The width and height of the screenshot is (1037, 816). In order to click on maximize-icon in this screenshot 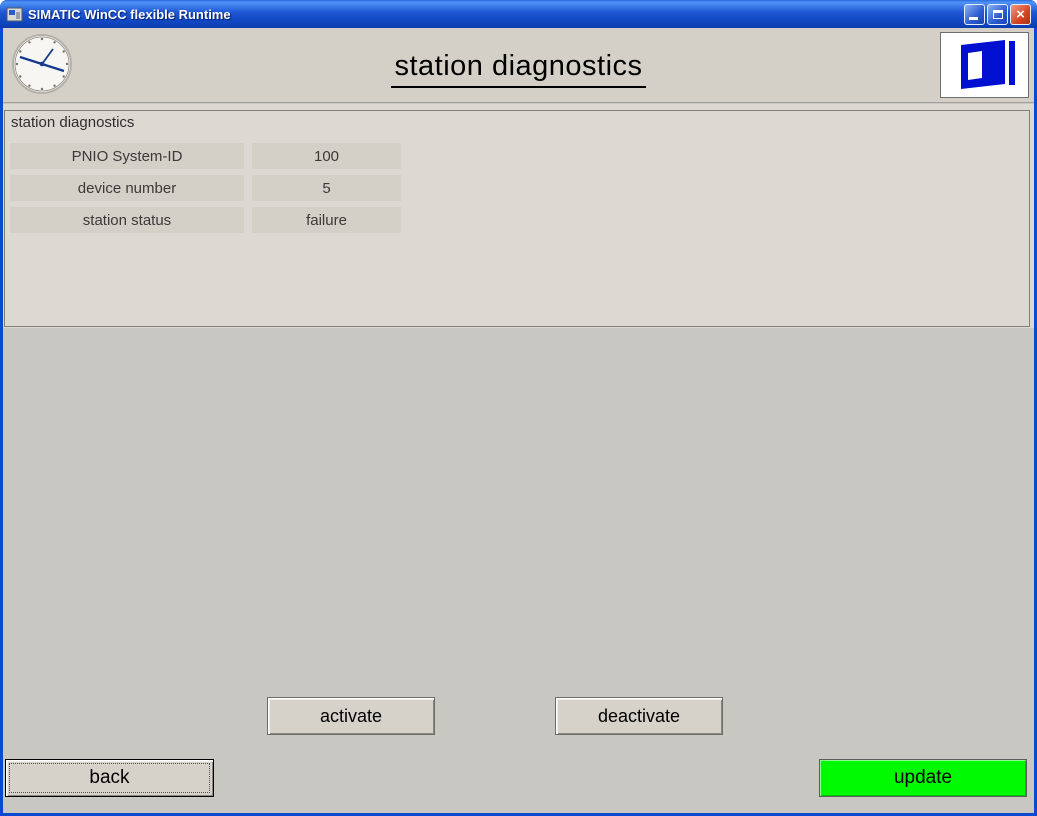, I will do `click(997, 14)`.